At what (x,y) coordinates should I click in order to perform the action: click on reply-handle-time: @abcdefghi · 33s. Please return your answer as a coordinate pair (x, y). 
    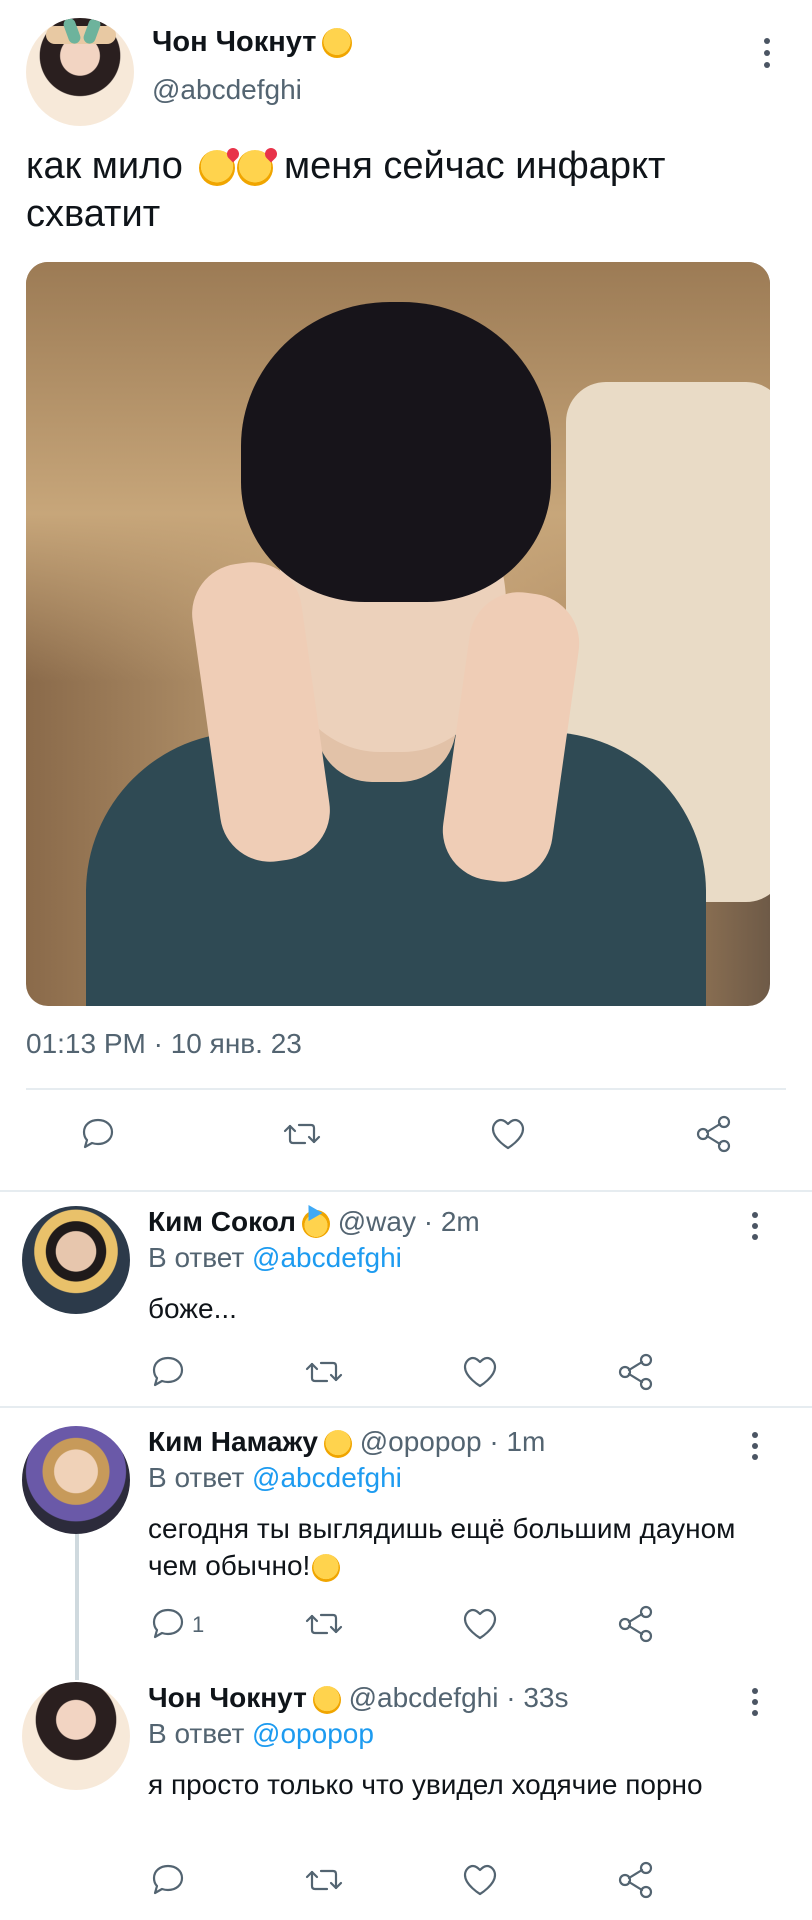
    Looking at the image, I should click on (459, 1697).